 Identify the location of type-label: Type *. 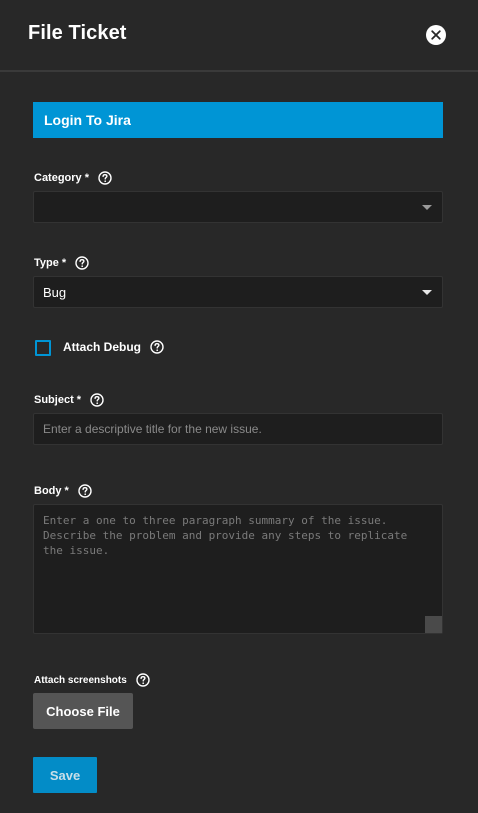
(61, 263).